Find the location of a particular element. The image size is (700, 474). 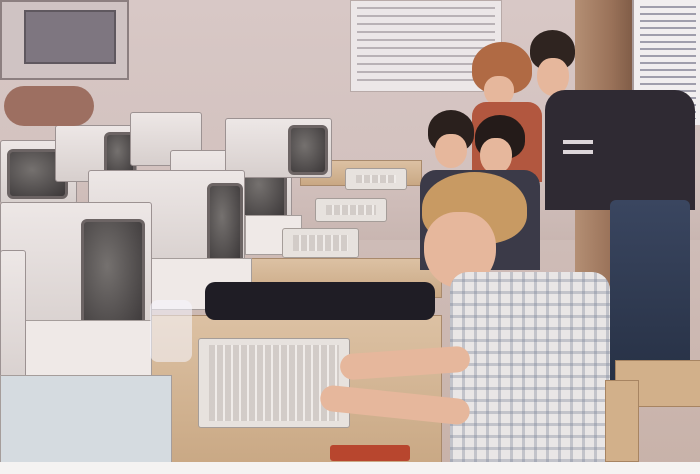

red-item-desk is located at coordinates (370, 453).